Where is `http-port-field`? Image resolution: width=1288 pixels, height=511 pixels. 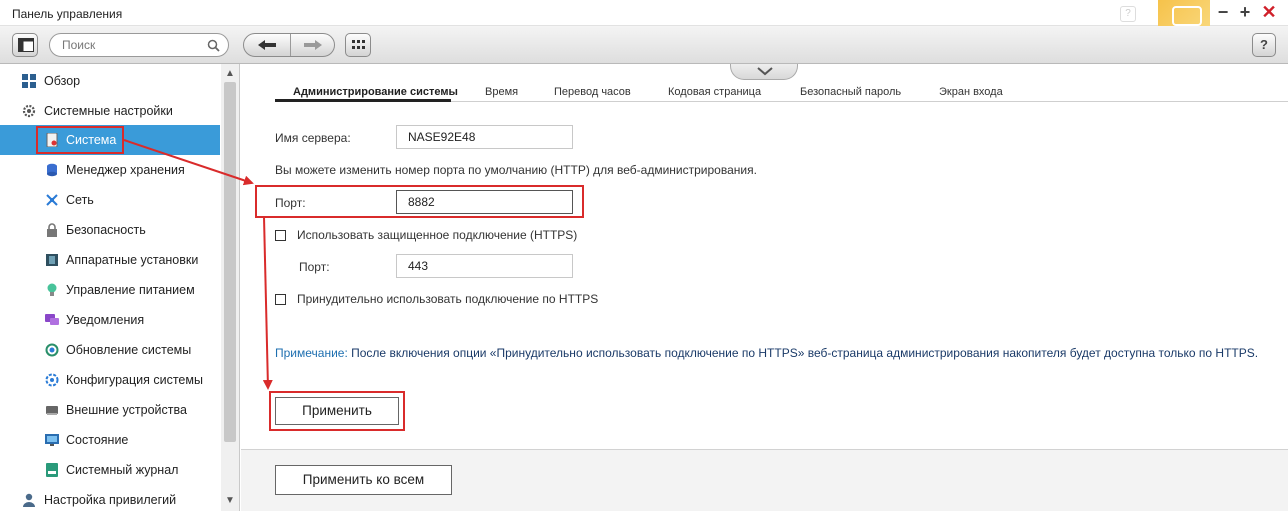 http-port-field is located at coordinates (484, 202).